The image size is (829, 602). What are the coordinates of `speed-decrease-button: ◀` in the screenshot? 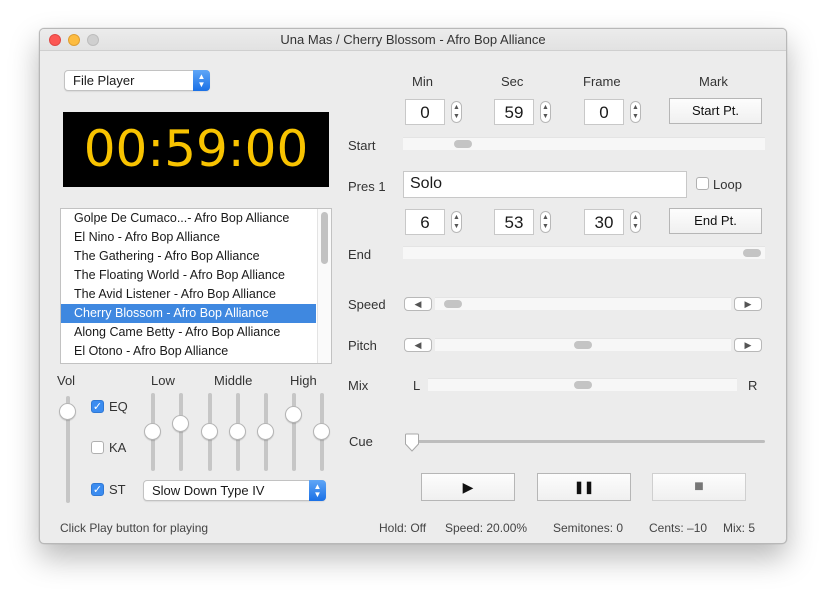 It's located at (418, 304).